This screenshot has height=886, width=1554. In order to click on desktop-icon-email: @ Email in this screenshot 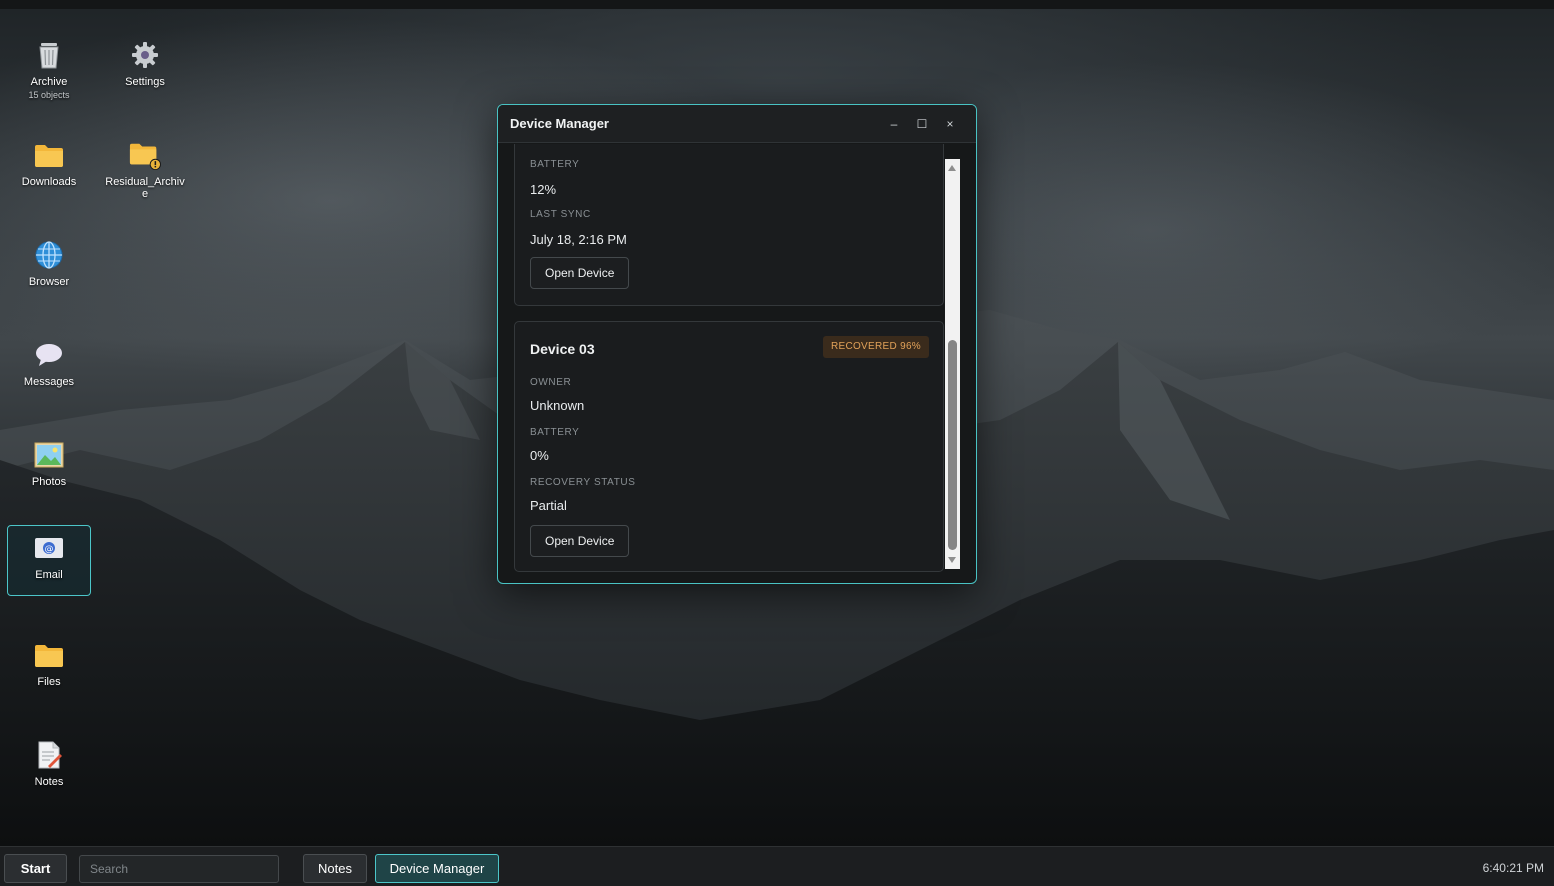, I will do `click(49, 560)`.